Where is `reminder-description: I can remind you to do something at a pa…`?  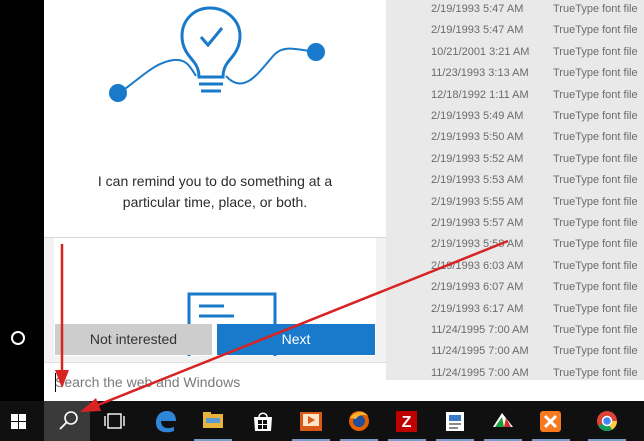 reminder-description: I can remind you to do something at a pa… is located at coordinates (215, 191).